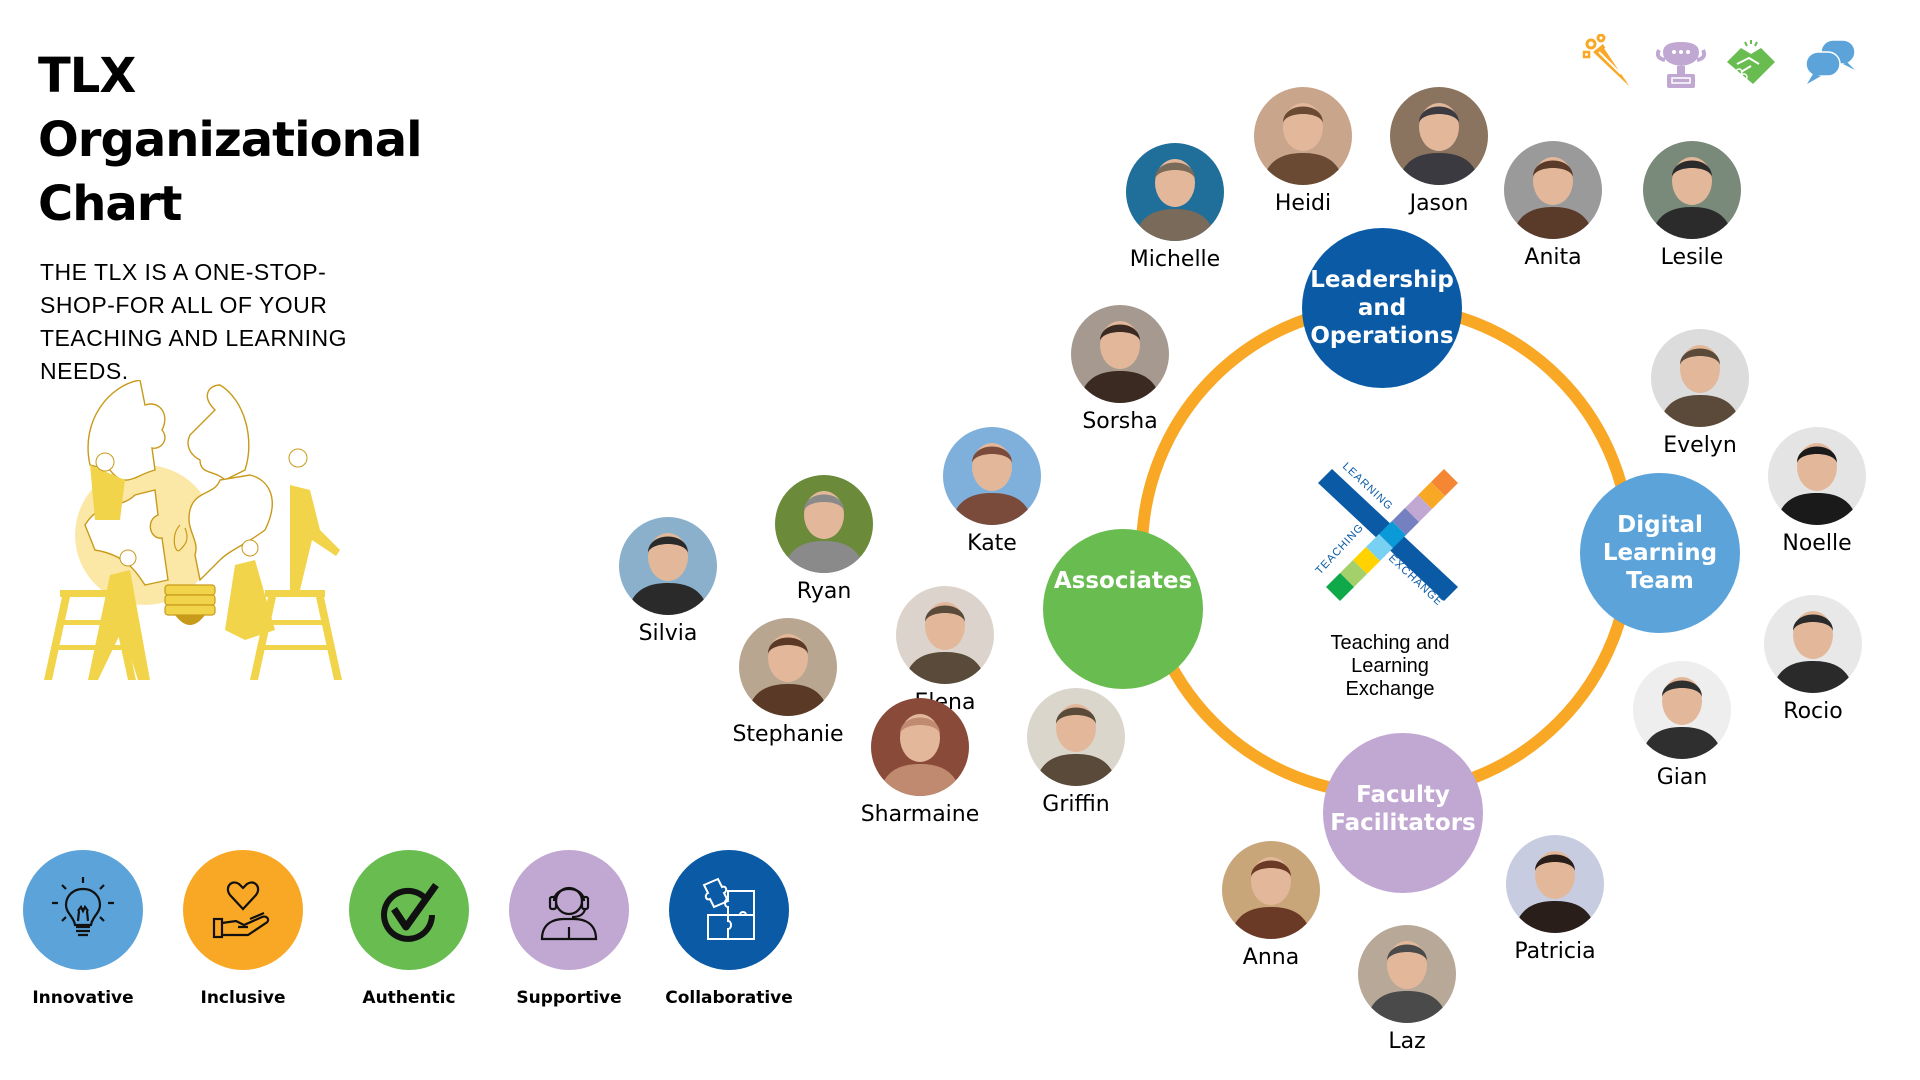 The image size is (1920, 1080). I want to click on person-ryan: Ryan, so click(824, 539).